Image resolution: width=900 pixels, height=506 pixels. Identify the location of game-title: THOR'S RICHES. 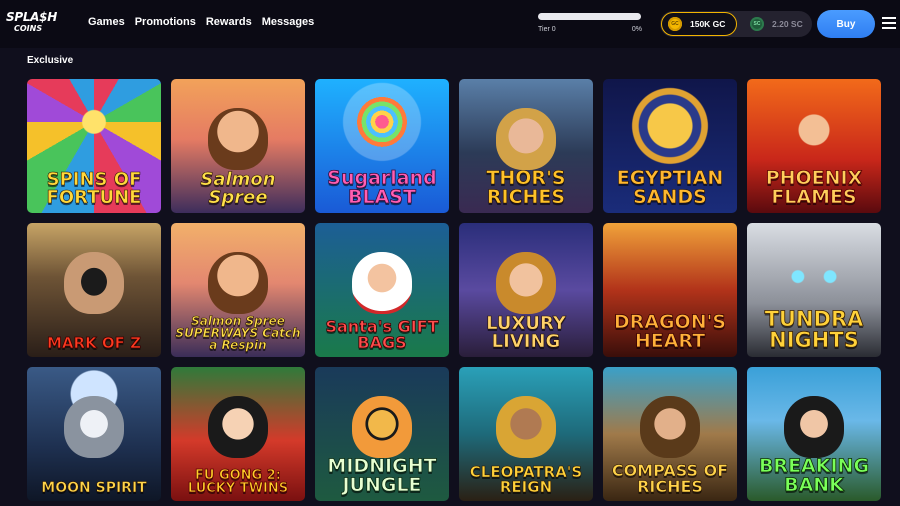
(526, 187).